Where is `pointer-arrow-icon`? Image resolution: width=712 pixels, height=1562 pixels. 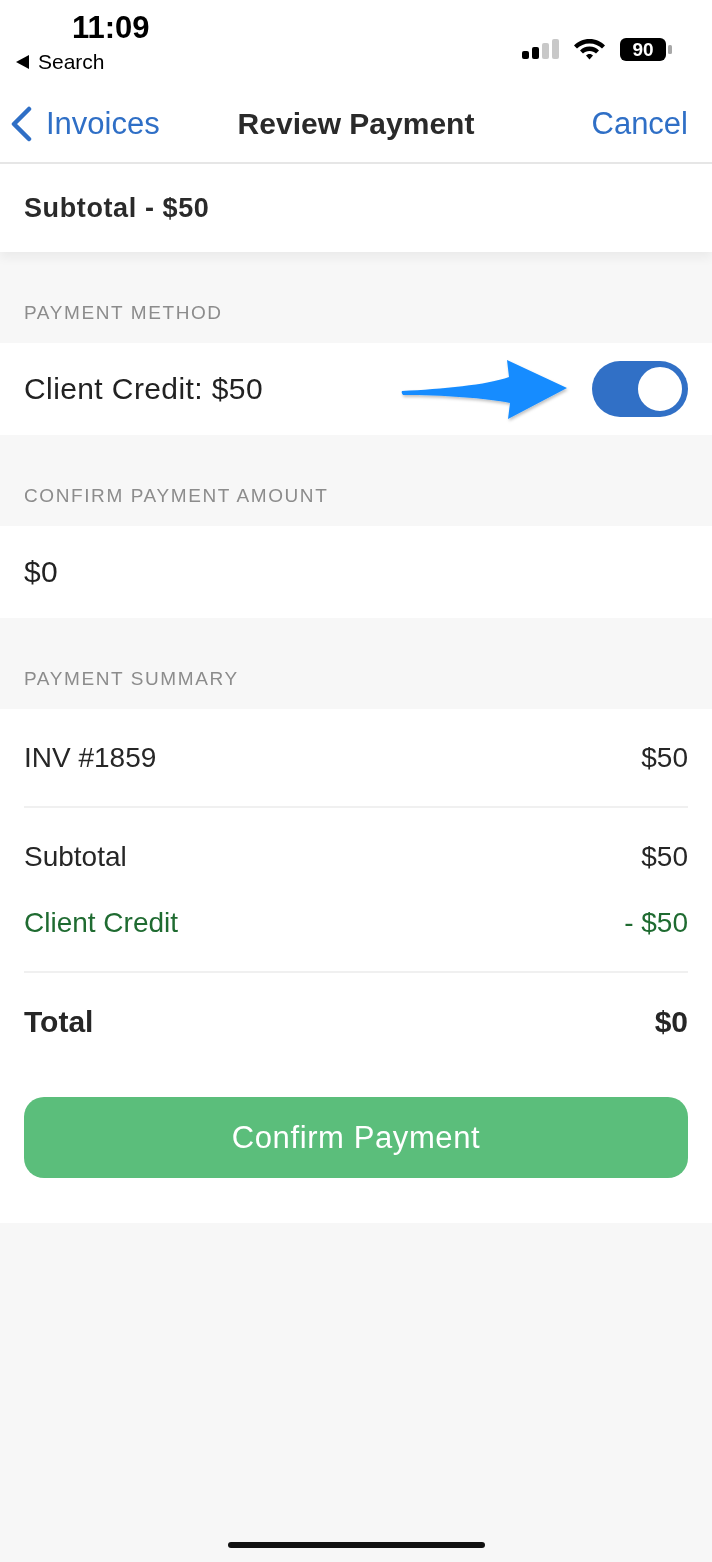 pointer-arrow-icon is located at coordinates (485, 389).